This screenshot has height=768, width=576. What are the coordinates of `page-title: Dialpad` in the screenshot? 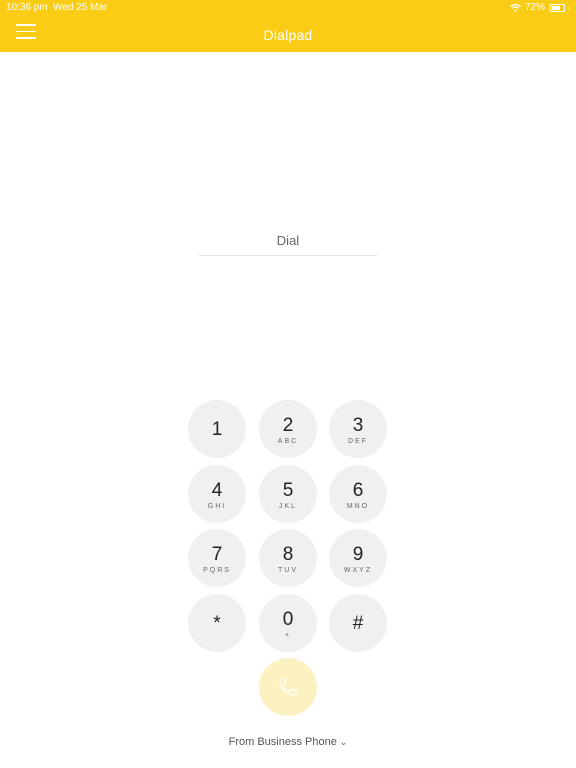 It's located at (288, 35).